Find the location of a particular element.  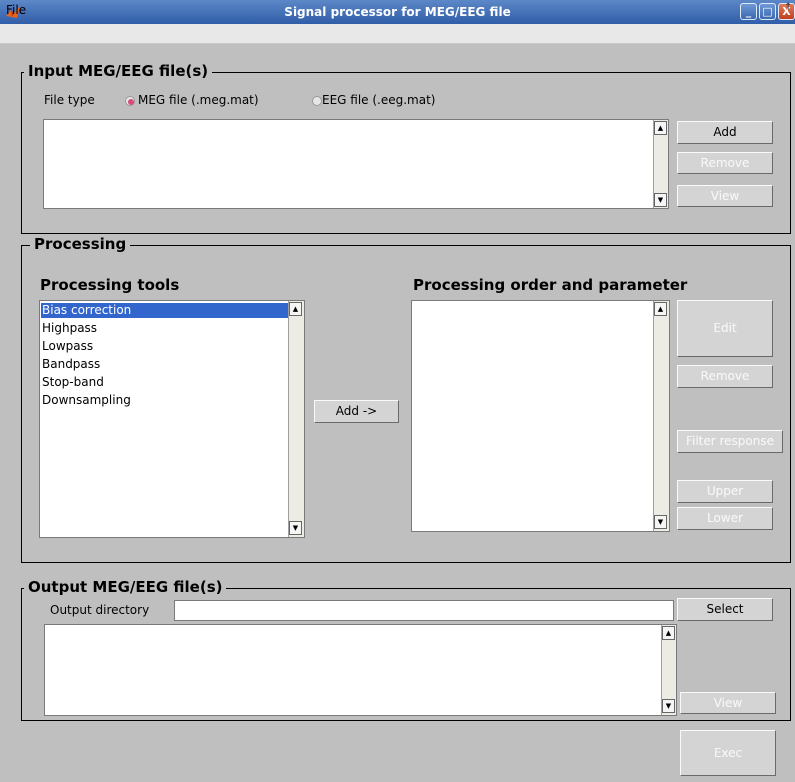

processing-tools-heading: Processing tools is located at coordinates (110, 285).